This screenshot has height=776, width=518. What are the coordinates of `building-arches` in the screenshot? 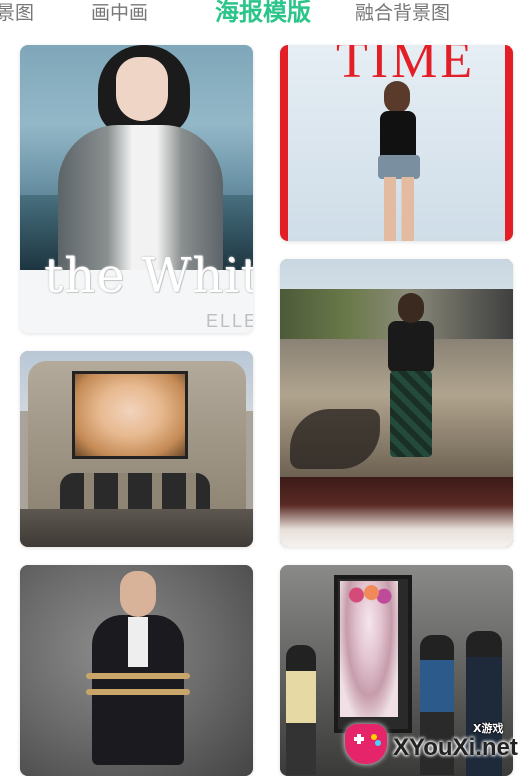 It's located at (135, 493).